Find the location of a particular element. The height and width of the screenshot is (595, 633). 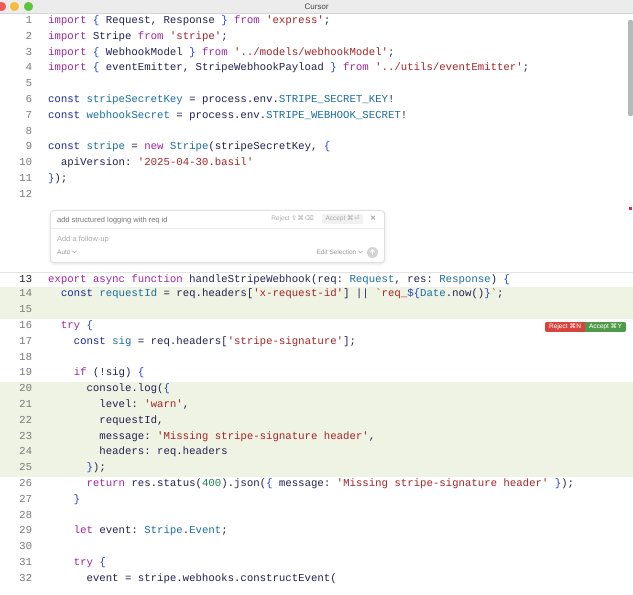

code-line: message: 'Missing stripe-signature header', is located at coordinates (237, 437).